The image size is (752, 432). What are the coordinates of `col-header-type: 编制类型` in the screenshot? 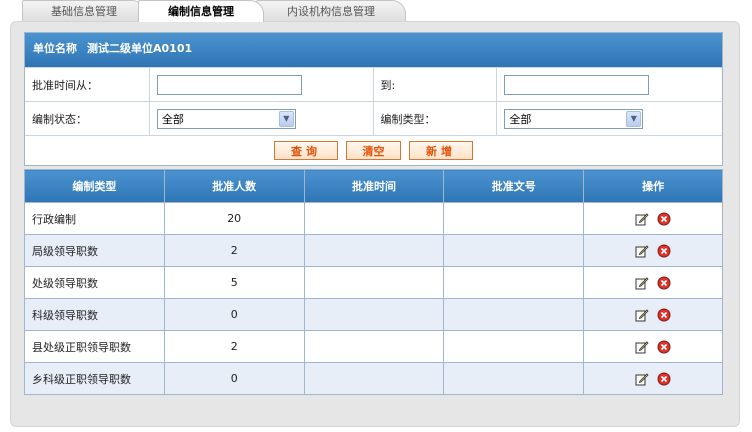 It's located at (94, 186).